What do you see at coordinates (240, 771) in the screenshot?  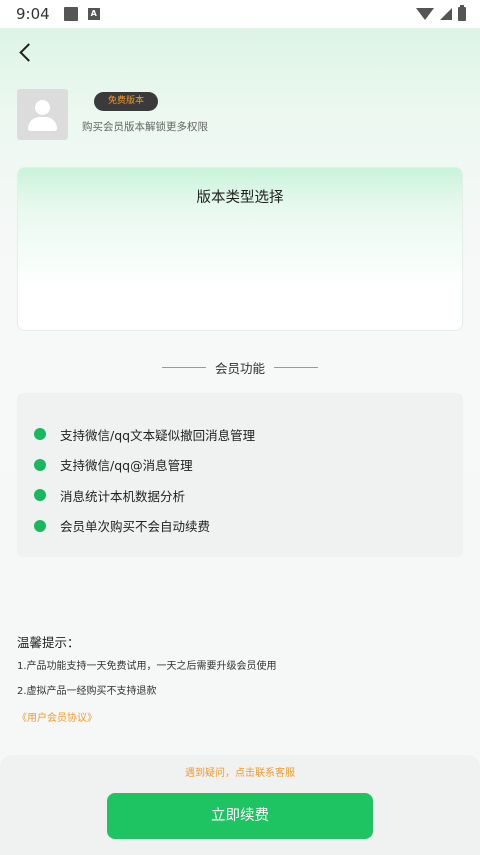 I see `contact-support-link: 遇到疑问，点击联系客服` at bounding box center [240, 771].